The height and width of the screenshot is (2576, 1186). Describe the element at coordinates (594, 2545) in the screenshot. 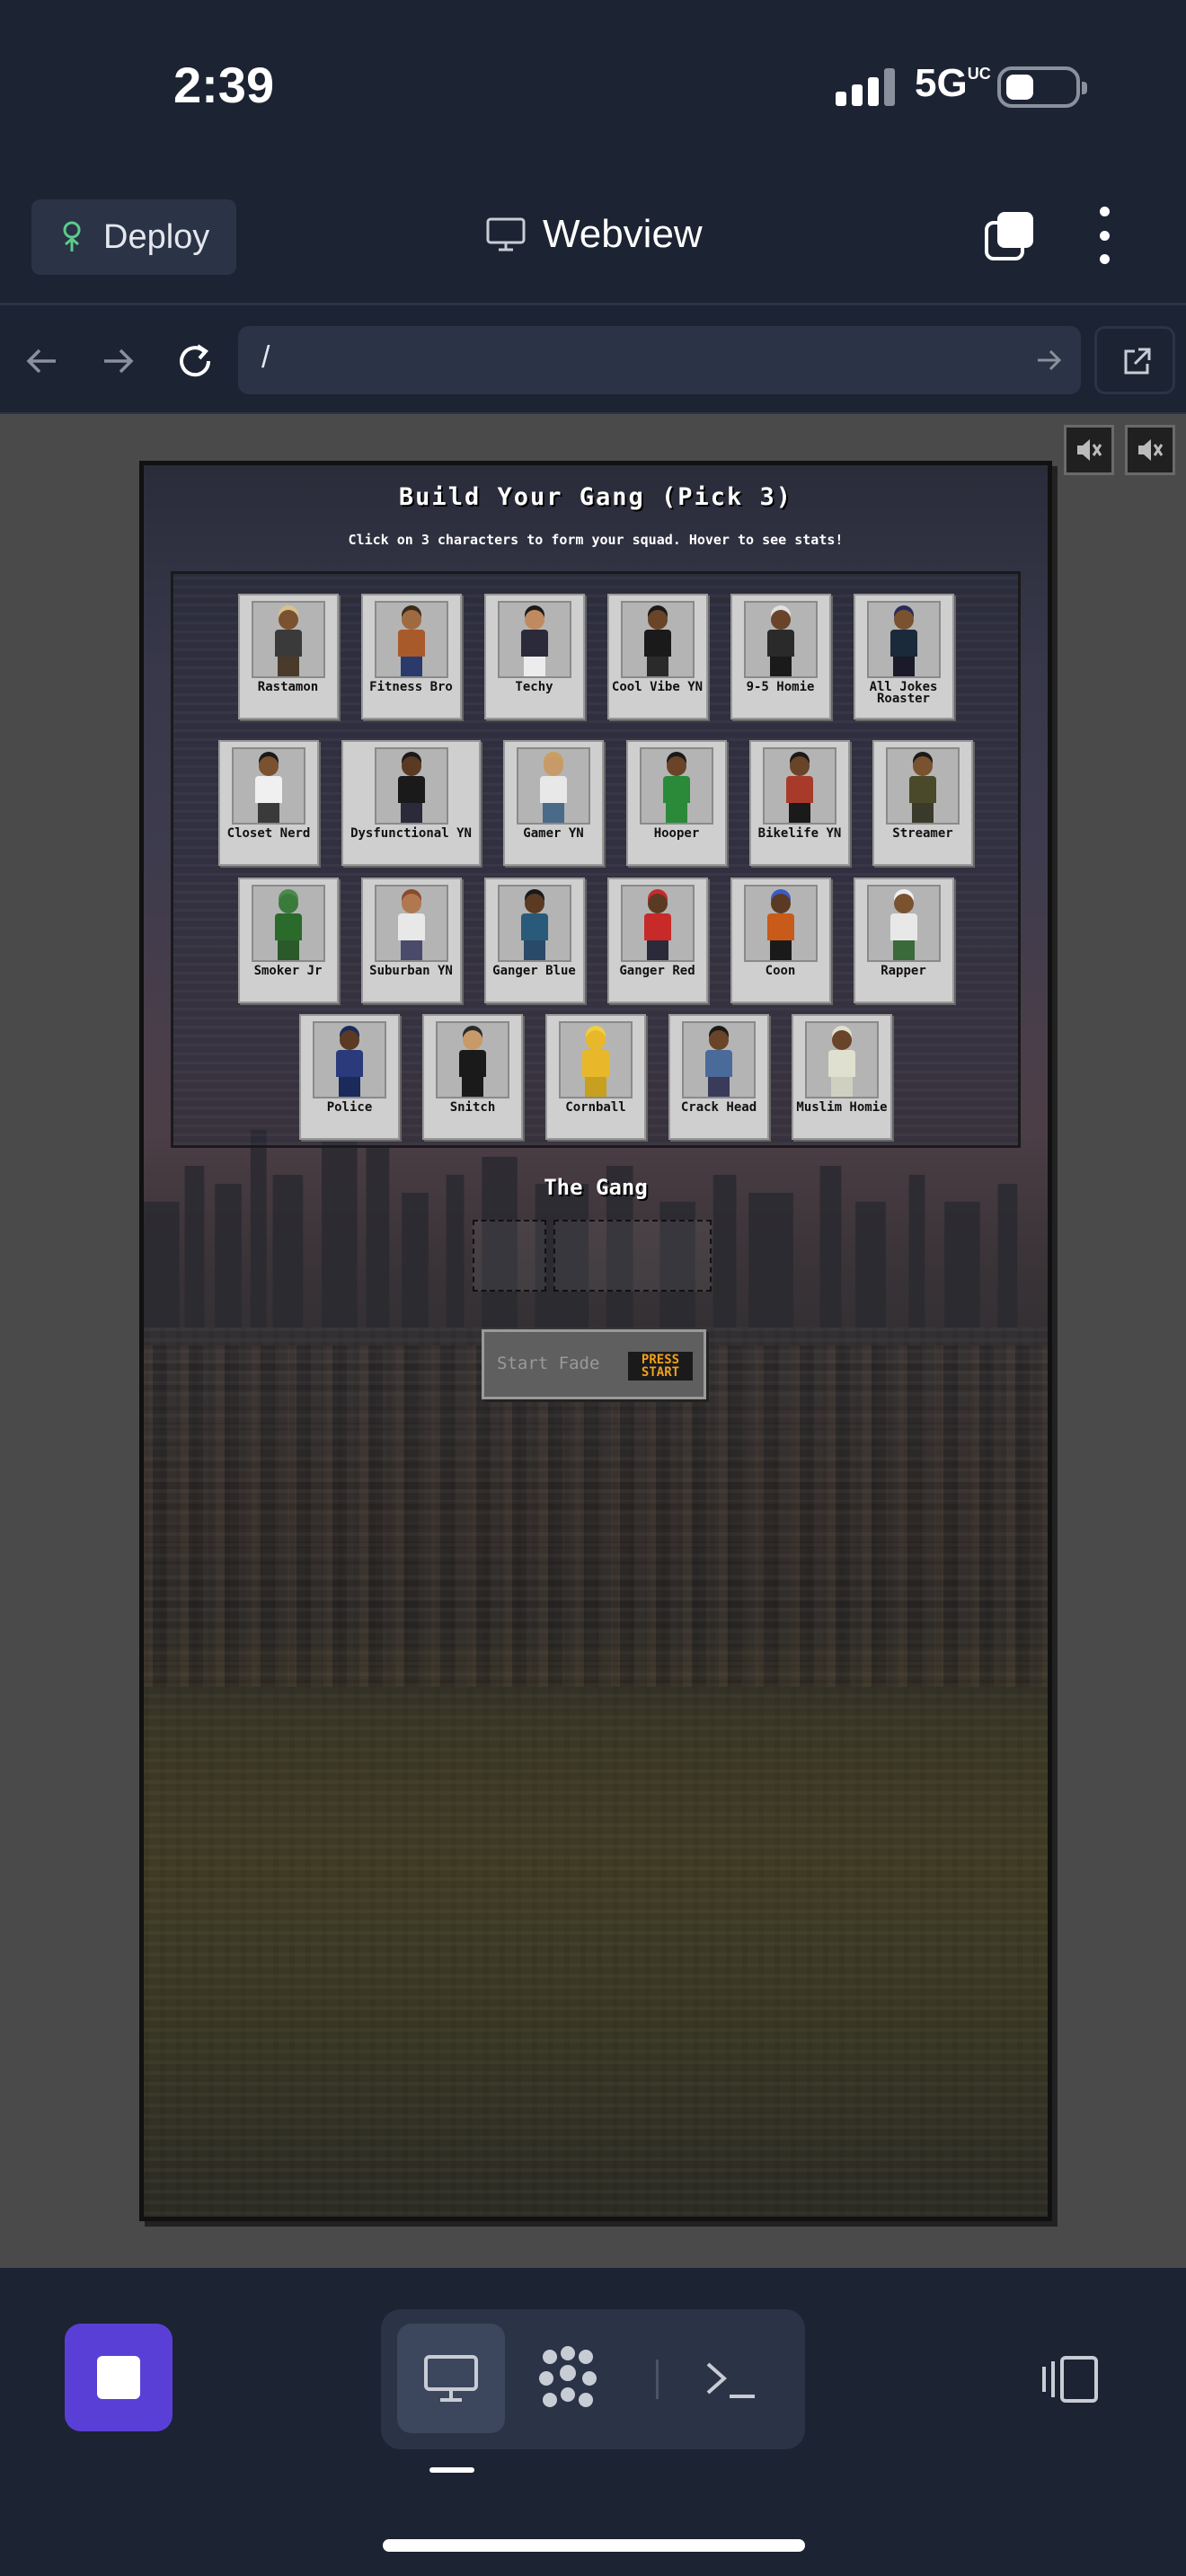

I see `home-indicator` at that location.